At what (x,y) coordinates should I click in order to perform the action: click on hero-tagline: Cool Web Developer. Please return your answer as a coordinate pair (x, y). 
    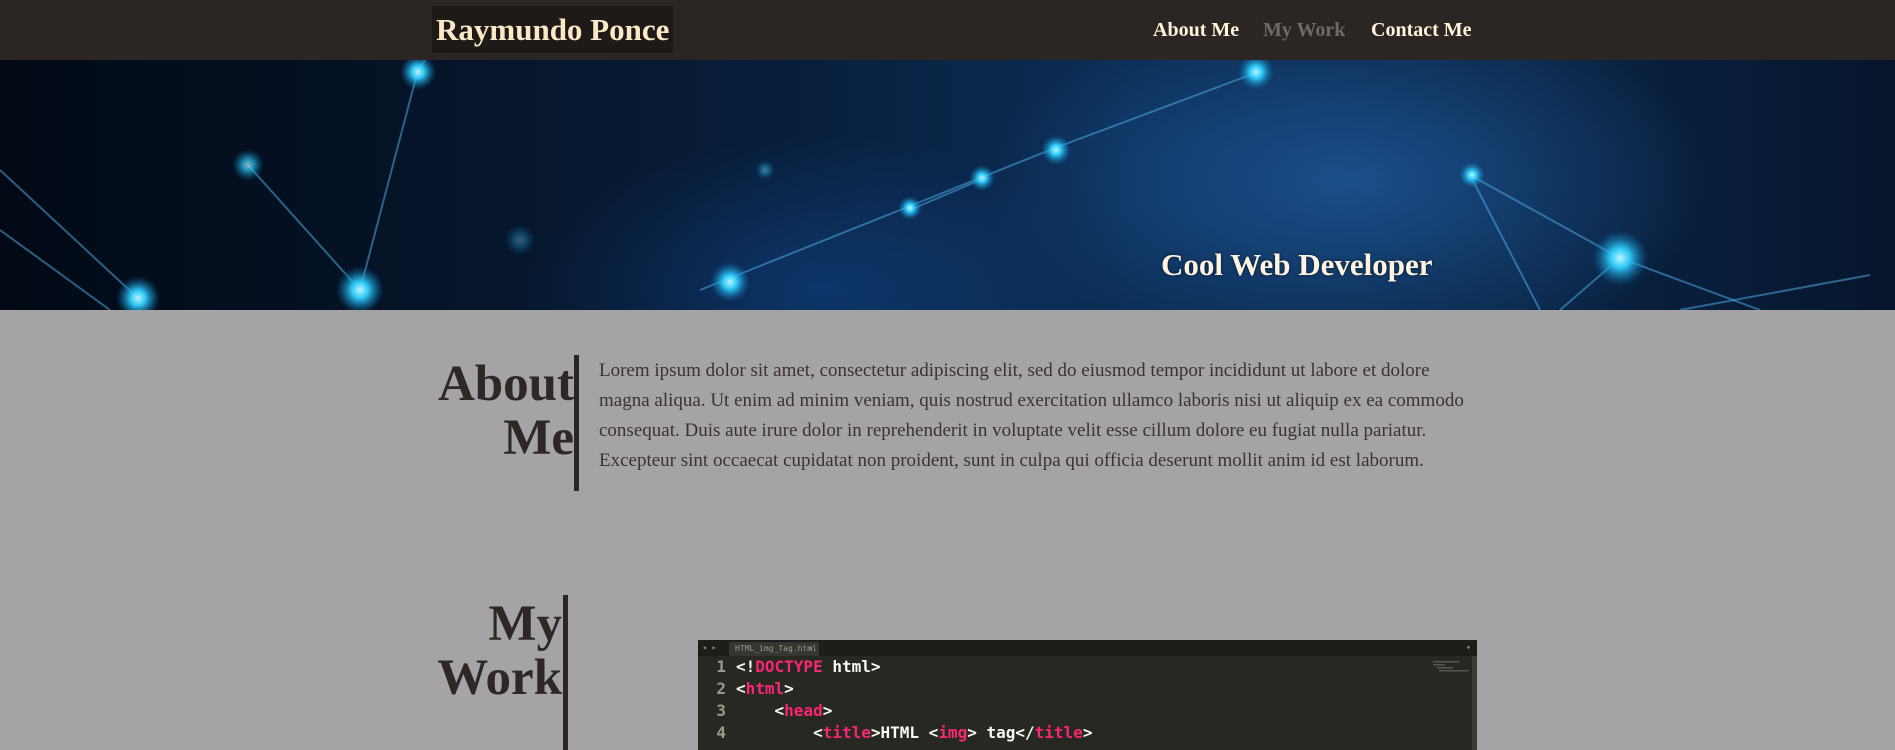
    Looking at the image, I should click on (1297, 264).